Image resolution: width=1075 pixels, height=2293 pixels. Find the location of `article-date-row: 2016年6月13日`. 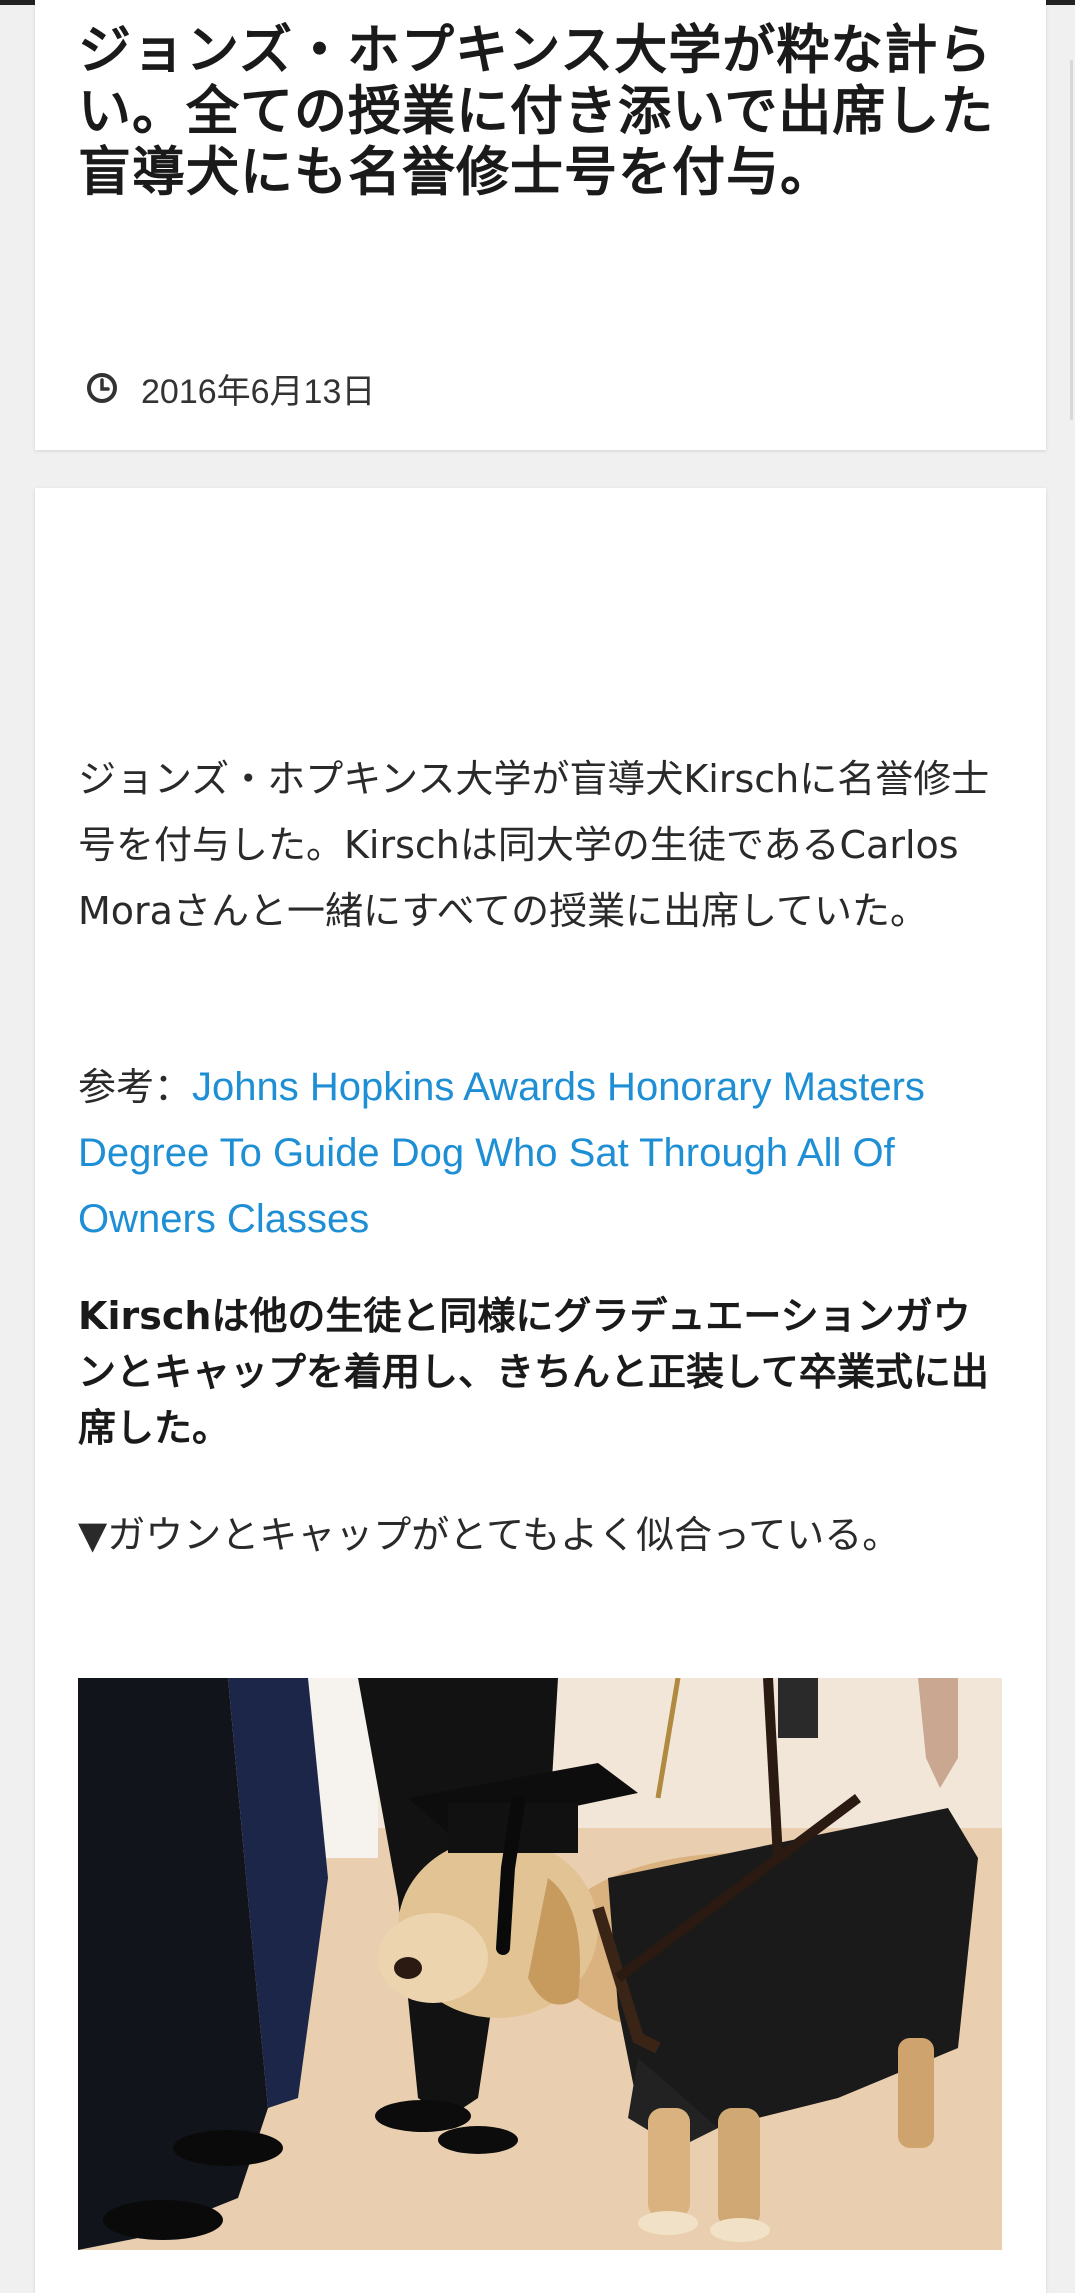

article-date-row: 2016年6月13日 is located at coordinates (230, 388).